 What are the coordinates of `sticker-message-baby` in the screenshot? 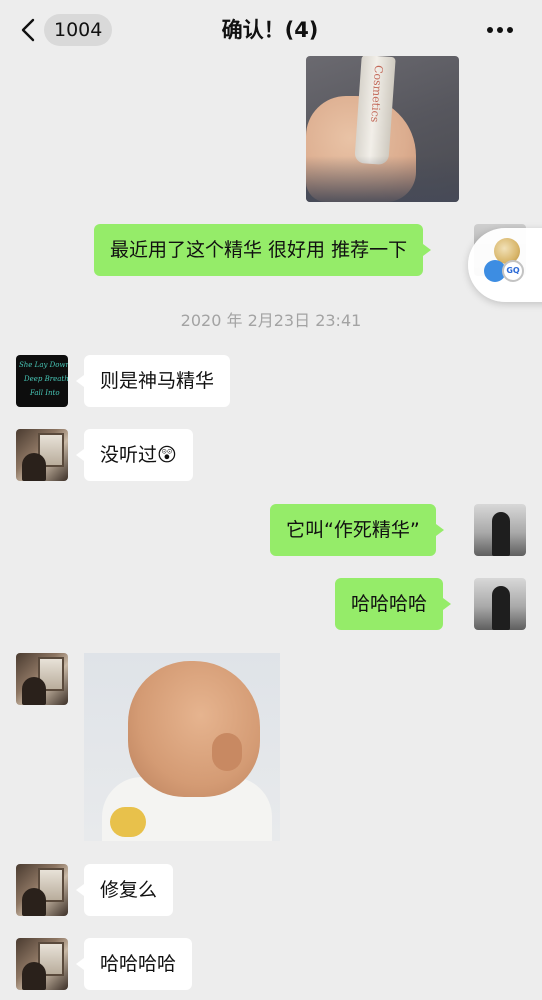 It's located at (182, 747).